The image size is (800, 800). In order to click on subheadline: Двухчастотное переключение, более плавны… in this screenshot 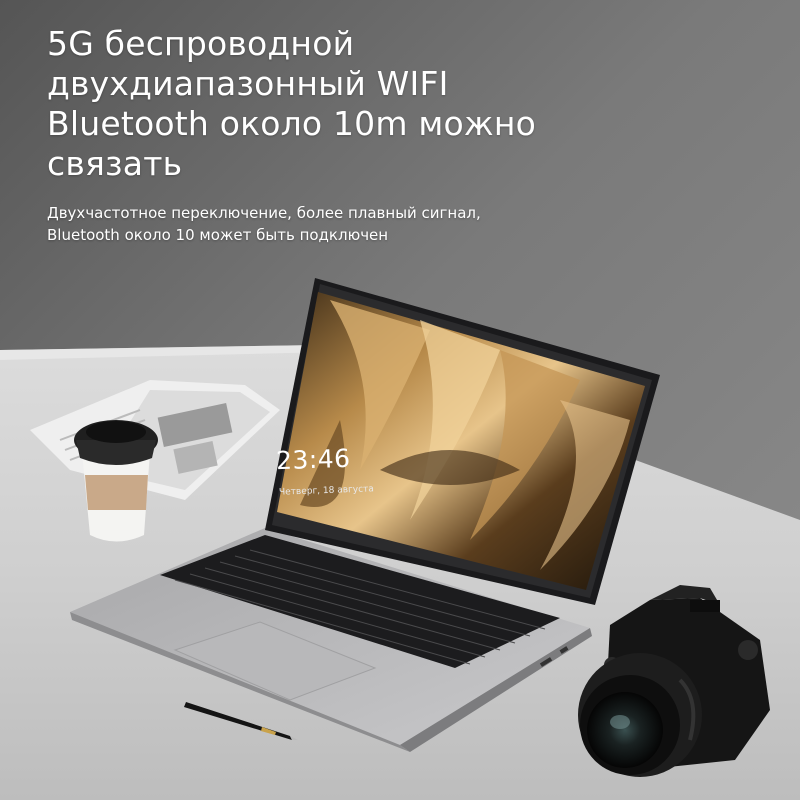, I will do `click(397, 224)`.